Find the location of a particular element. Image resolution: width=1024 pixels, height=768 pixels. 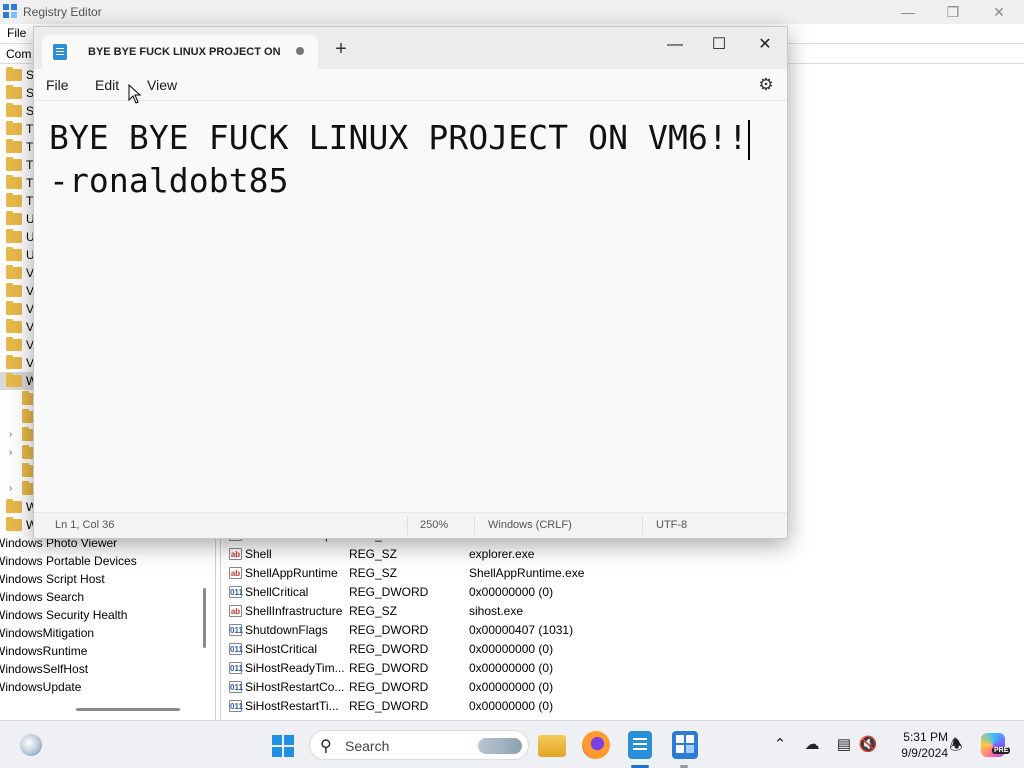

show-hidden-icons-chevron-icon: ⌃ is located at coordinates (780, 744).